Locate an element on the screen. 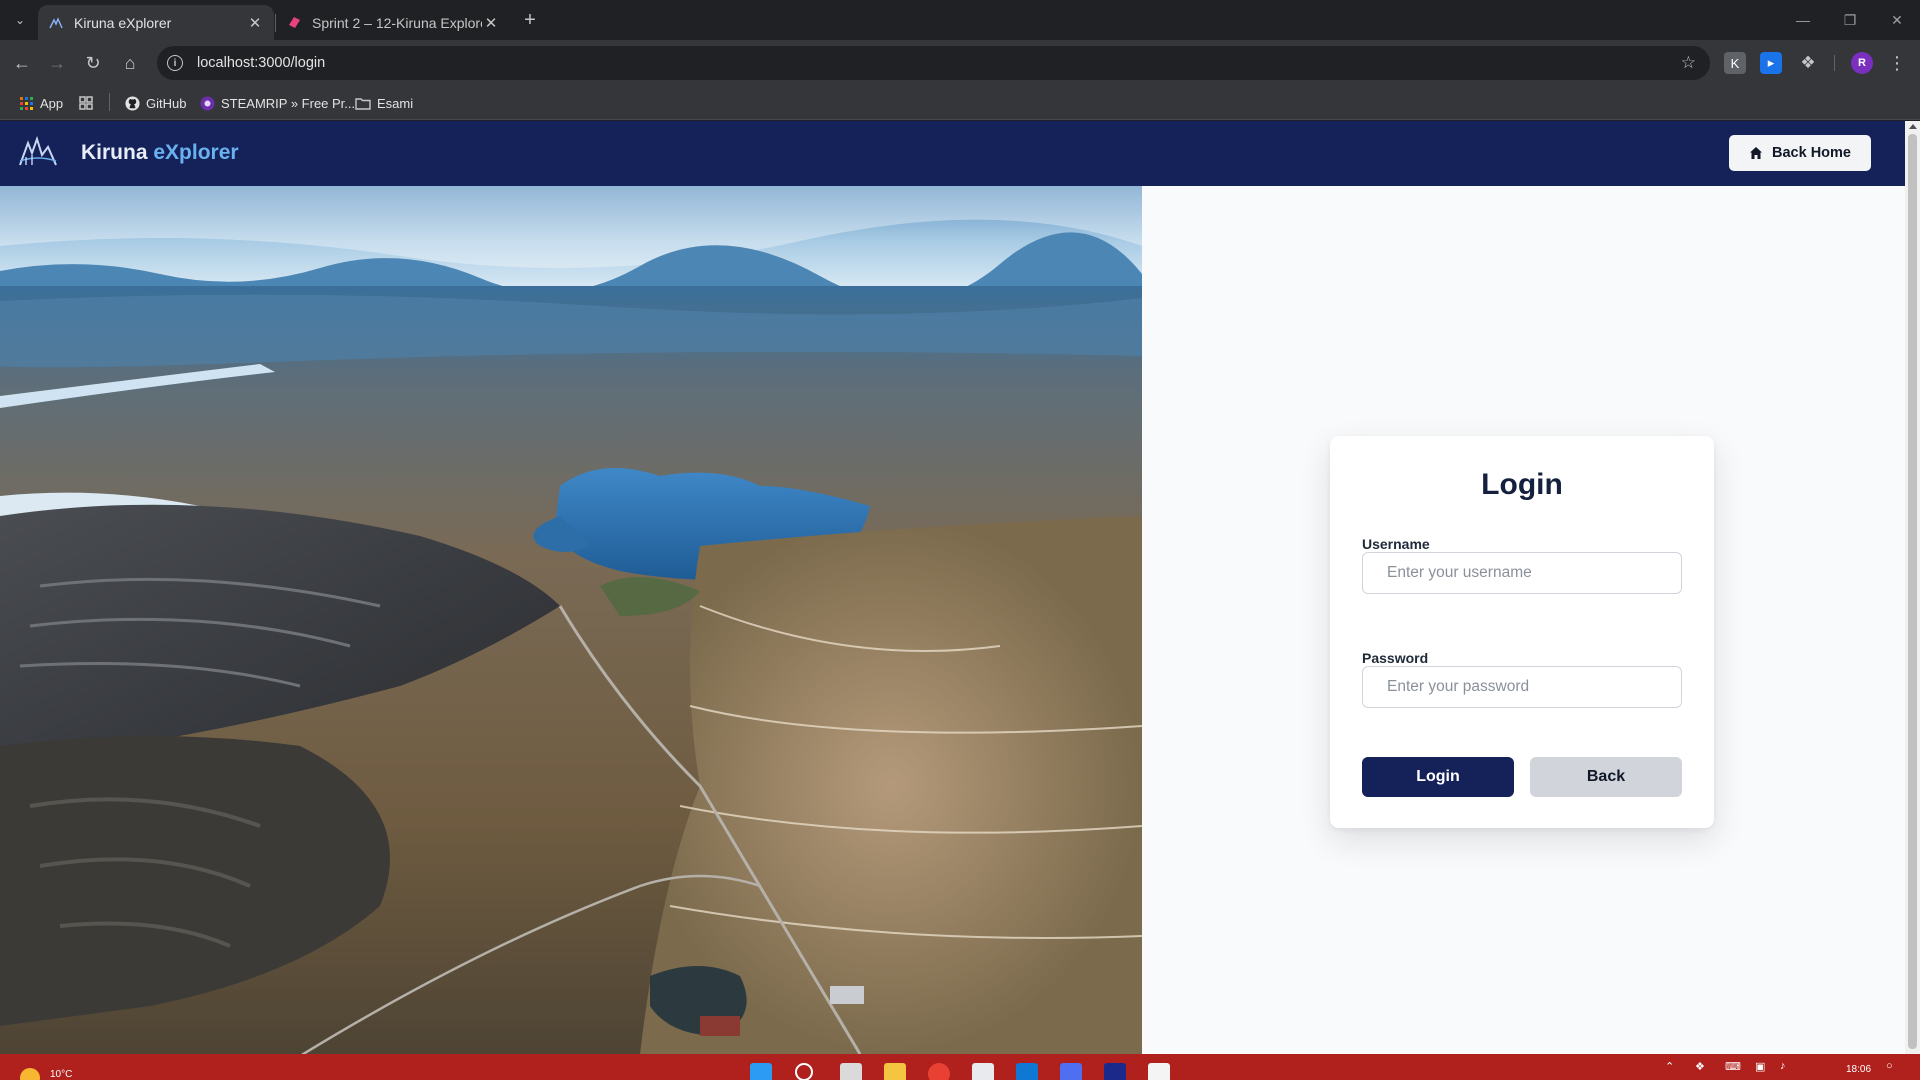  brand-accent: eXplorer is located at coordinates (196, 152).